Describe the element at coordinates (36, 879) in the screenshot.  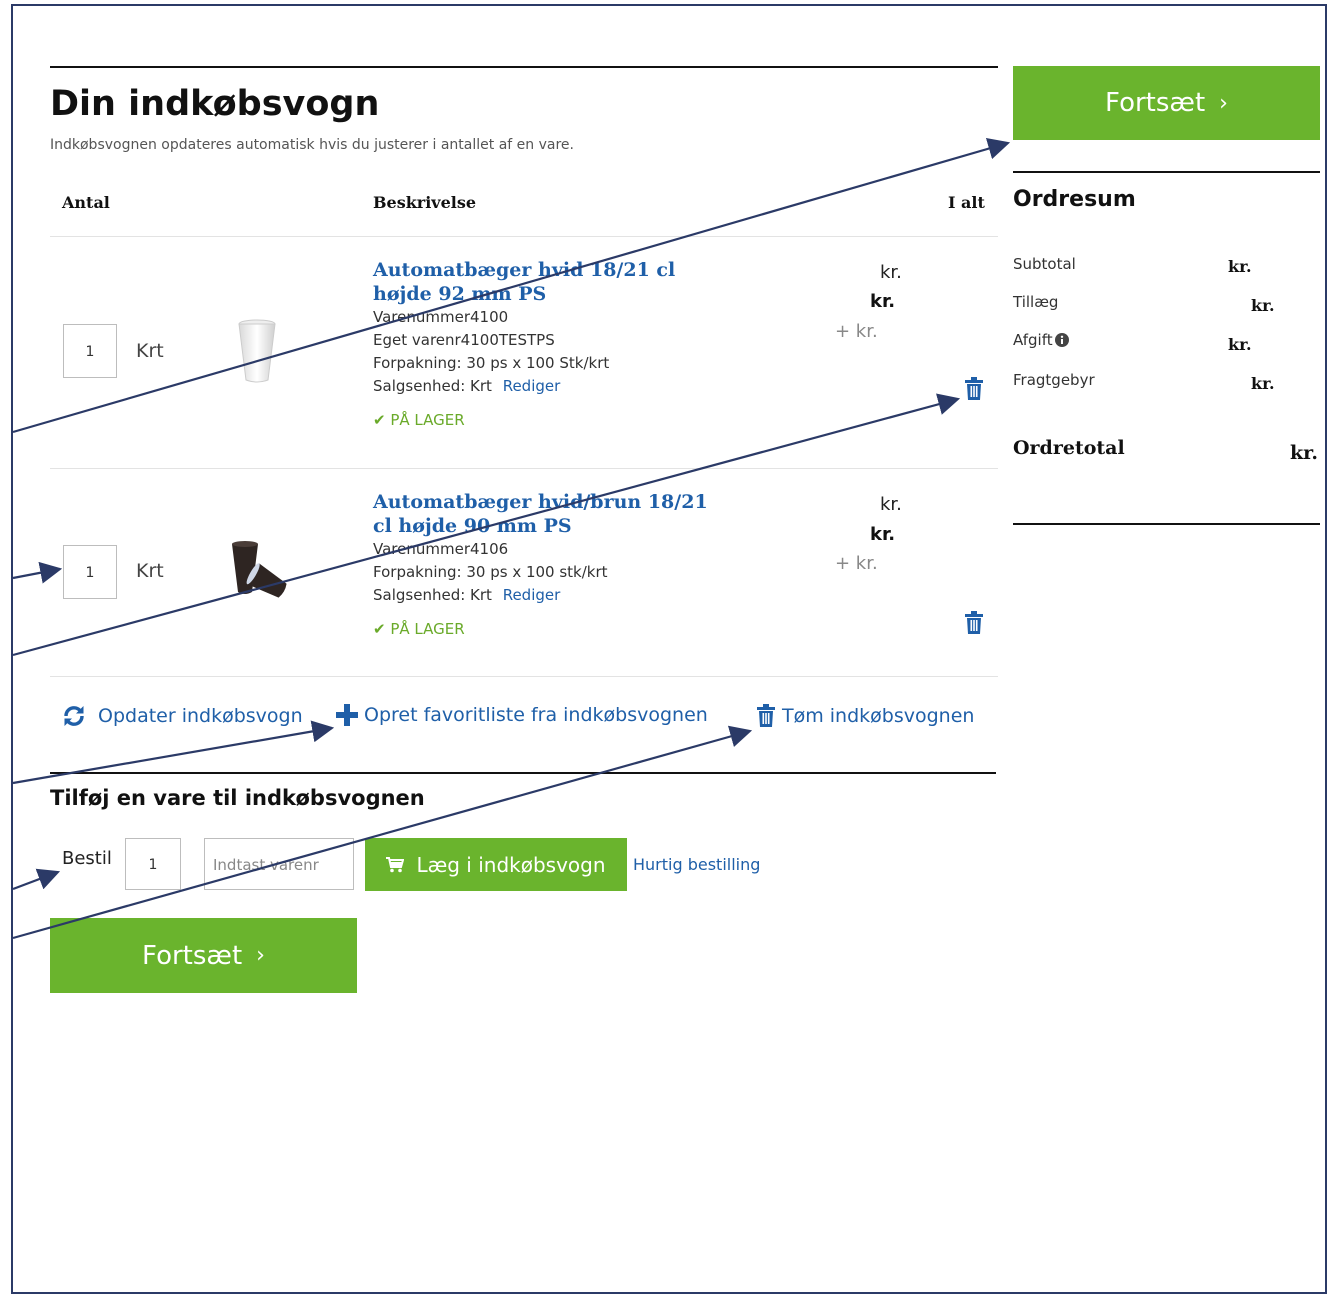
I see `arrow-order` at that location.